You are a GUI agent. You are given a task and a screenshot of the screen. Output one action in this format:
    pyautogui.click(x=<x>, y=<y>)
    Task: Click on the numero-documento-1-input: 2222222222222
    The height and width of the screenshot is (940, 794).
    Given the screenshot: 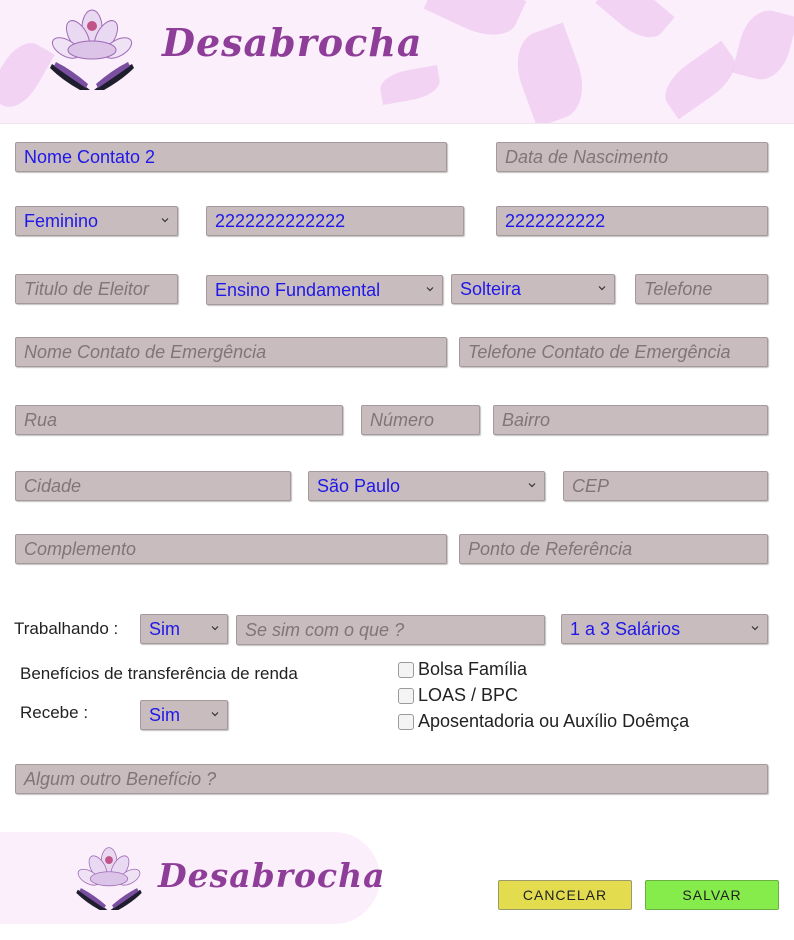 What is the action you would take?
    pyautogui.click(x=335, y=221)
    